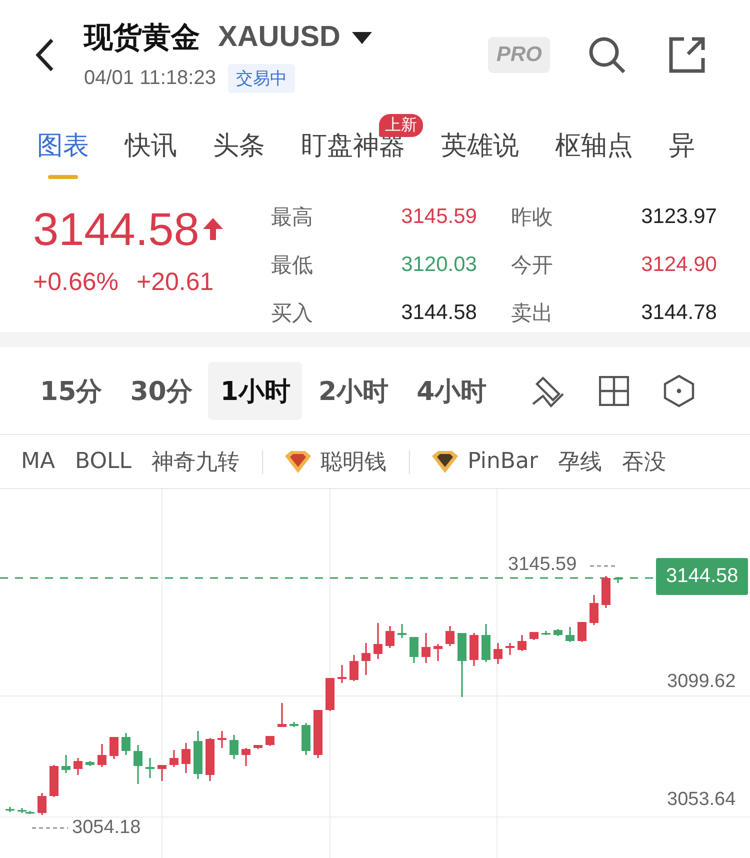 This screenshot has width=750, height=858. What do you see at coordinates (116, 229) in the screenshot?
I see `current-price: 3144.58` at bounding box center [116, 229].